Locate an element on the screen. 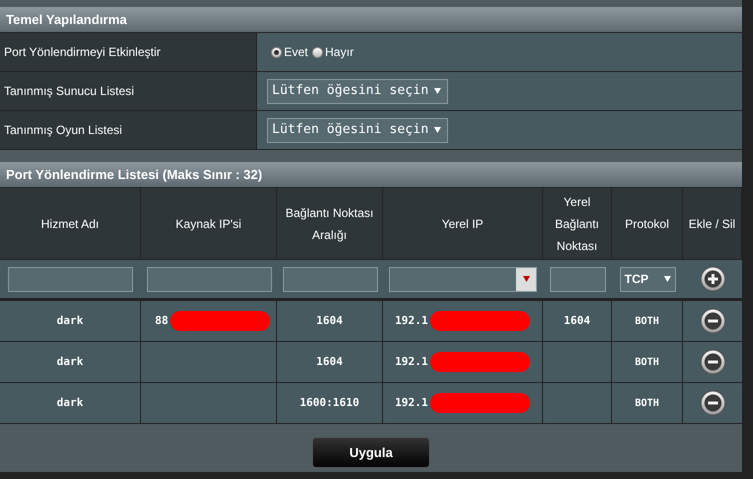  setting-label: Tanınmış Sunucu Listesi is located at coordinates (69, 91).